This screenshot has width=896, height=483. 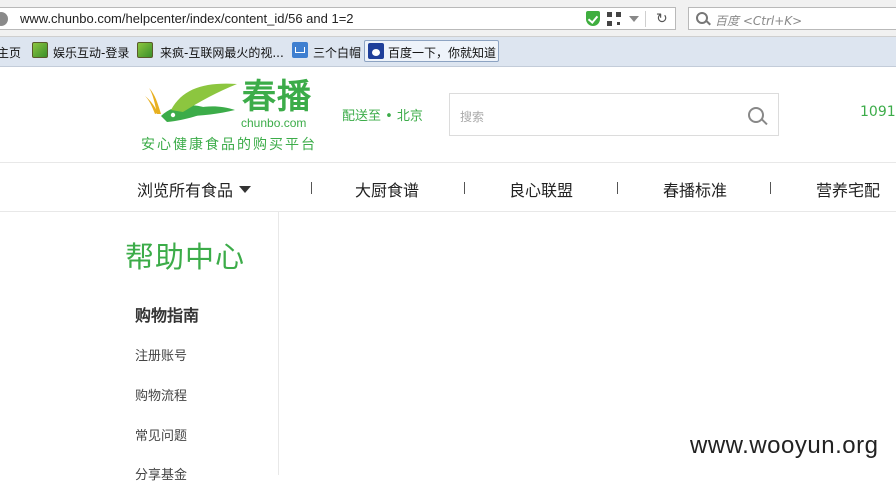 What do you see at coordinates (695, 189) in the screenshot?
I see `nav-item-standard: 春播标准` at bounding box center [695, 189].